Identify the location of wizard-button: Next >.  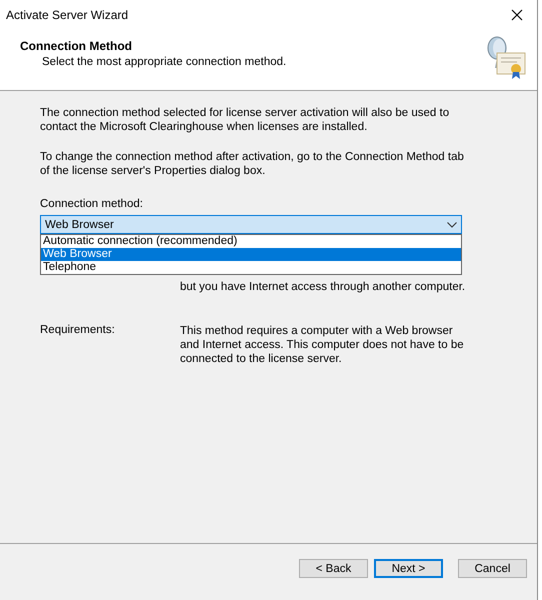
(408, 568).